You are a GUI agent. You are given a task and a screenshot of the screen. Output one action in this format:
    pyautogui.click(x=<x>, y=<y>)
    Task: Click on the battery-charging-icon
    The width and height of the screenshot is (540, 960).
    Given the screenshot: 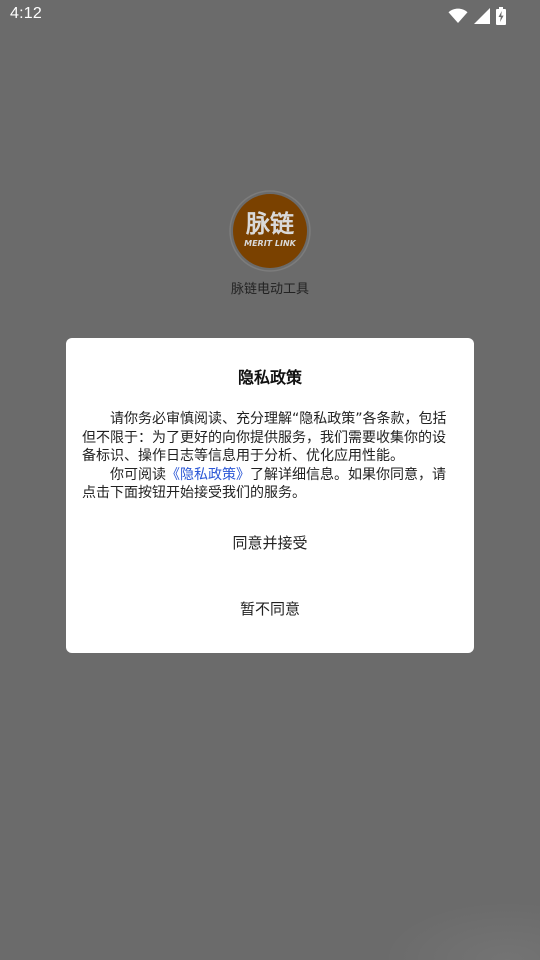 What is the action you would take?
    pyautogui.click(x=501, y=16)
    